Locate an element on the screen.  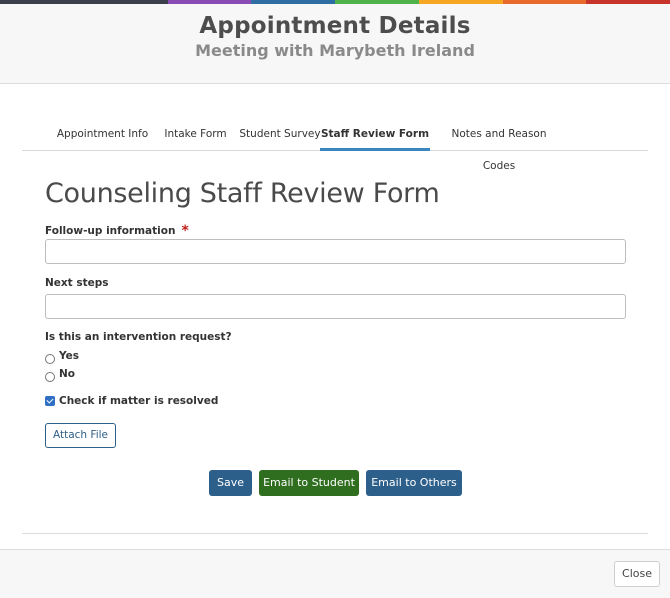
resolved-checkbox is located at coordinates (50, 401).